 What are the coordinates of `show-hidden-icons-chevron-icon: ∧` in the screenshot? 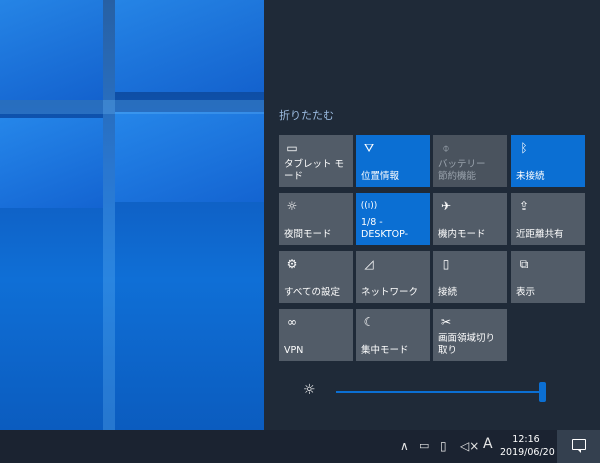 It's located at (404, 446).